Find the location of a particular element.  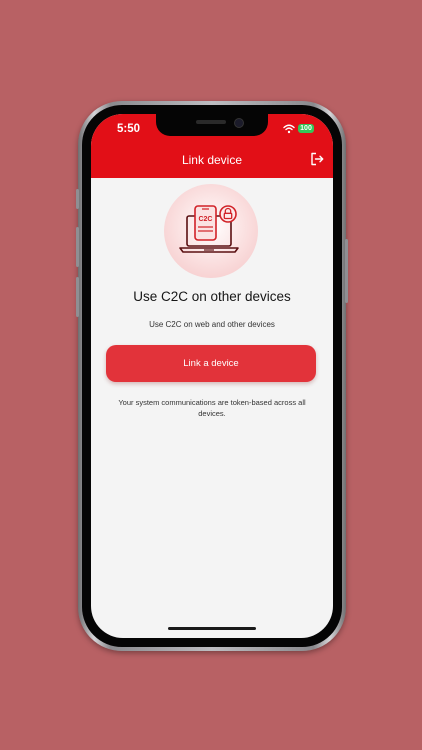

laptop-phone-lock-icon: C2C is located at coordinates (209, 229).